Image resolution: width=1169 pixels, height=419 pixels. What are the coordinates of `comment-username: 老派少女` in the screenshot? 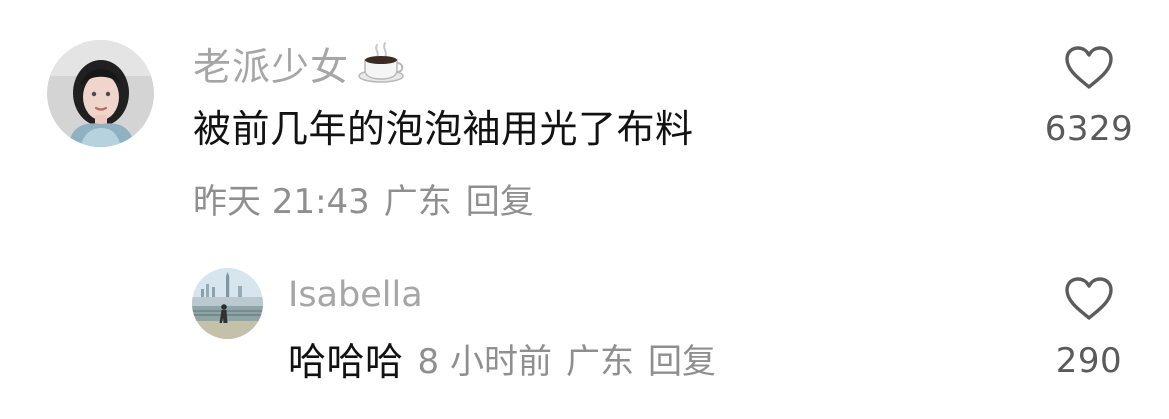 It's located at (271, 67).